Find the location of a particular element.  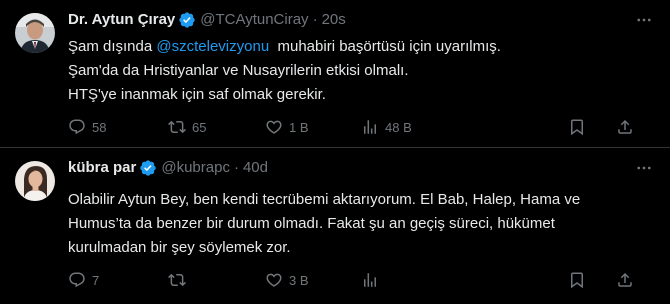

view-count: 48 B is located at coordinates (398, 127).